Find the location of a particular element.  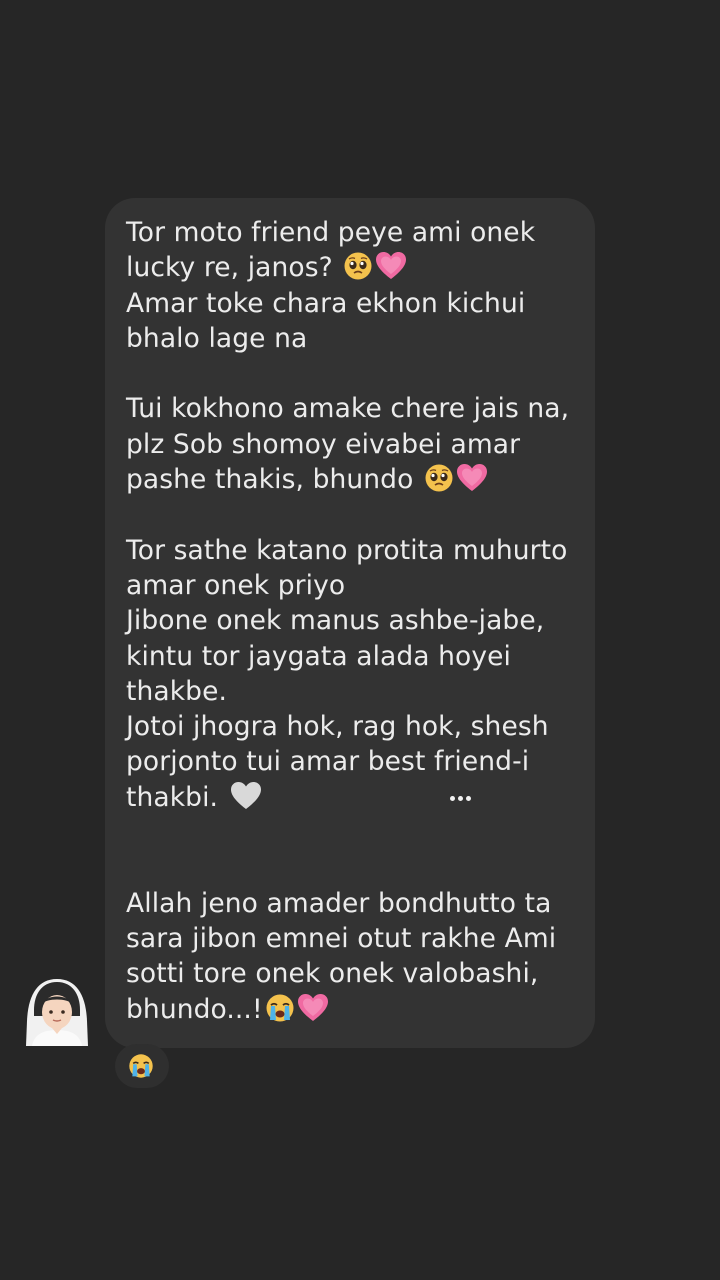

message-line: kintu tor jaygata alada hoyei is located at coordinates (319, 656).